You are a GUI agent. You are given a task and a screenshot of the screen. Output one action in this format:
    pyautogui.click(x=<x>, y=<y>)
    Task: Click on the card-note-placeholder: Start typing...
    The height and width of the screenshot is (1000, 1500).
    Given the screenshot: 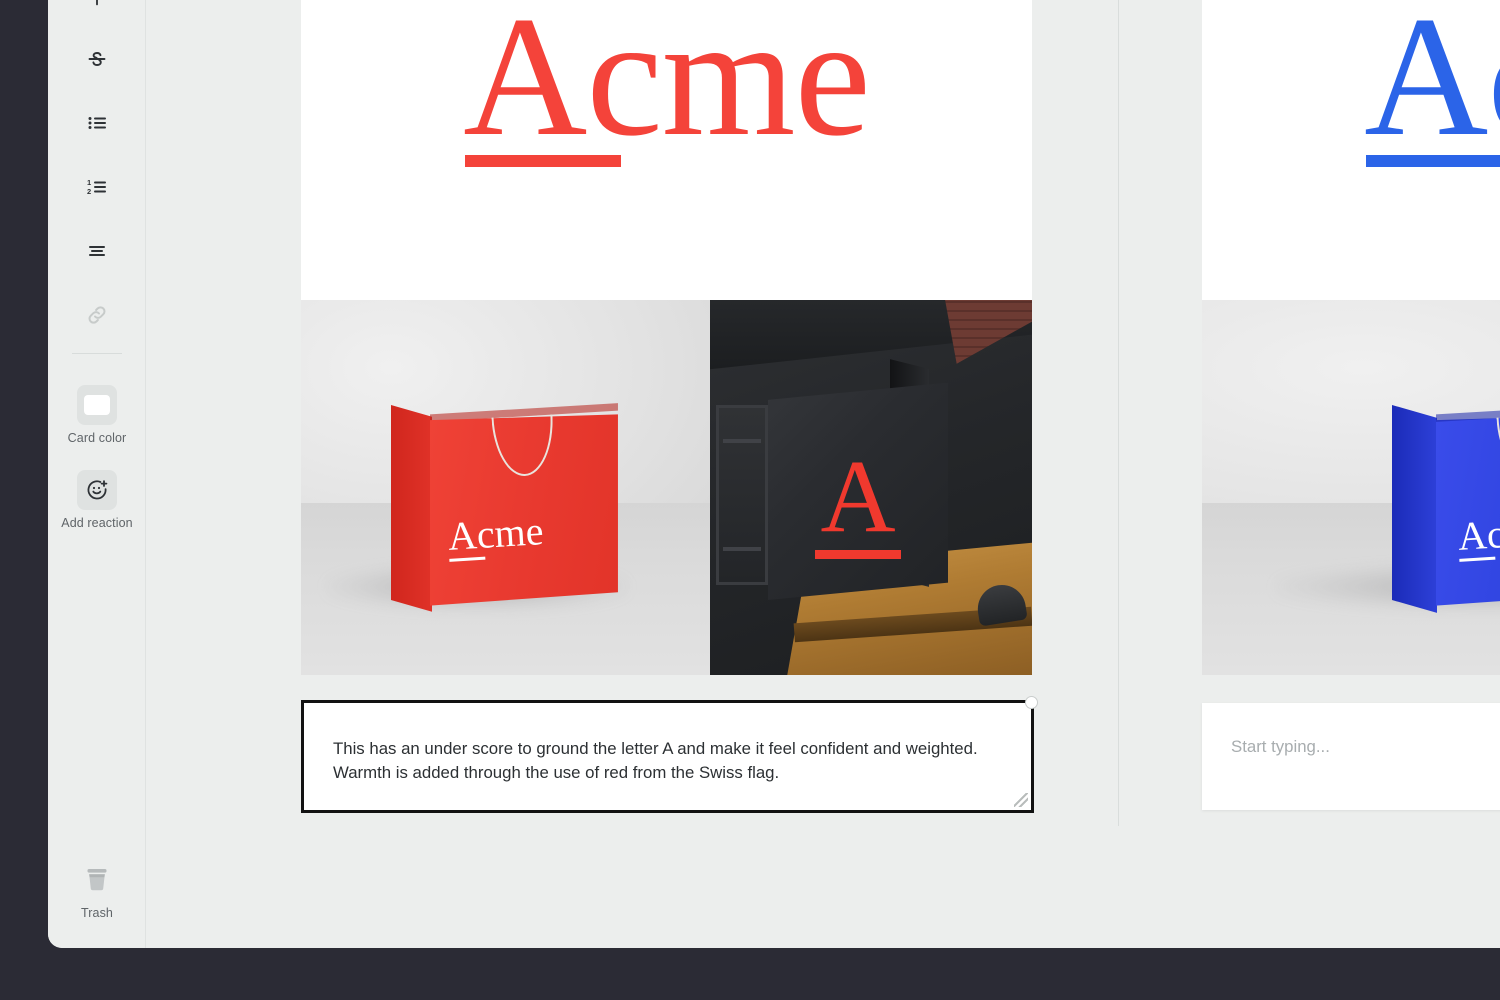 What is the action you would take?
    pyautogui.click(x=1280, y=746)
    